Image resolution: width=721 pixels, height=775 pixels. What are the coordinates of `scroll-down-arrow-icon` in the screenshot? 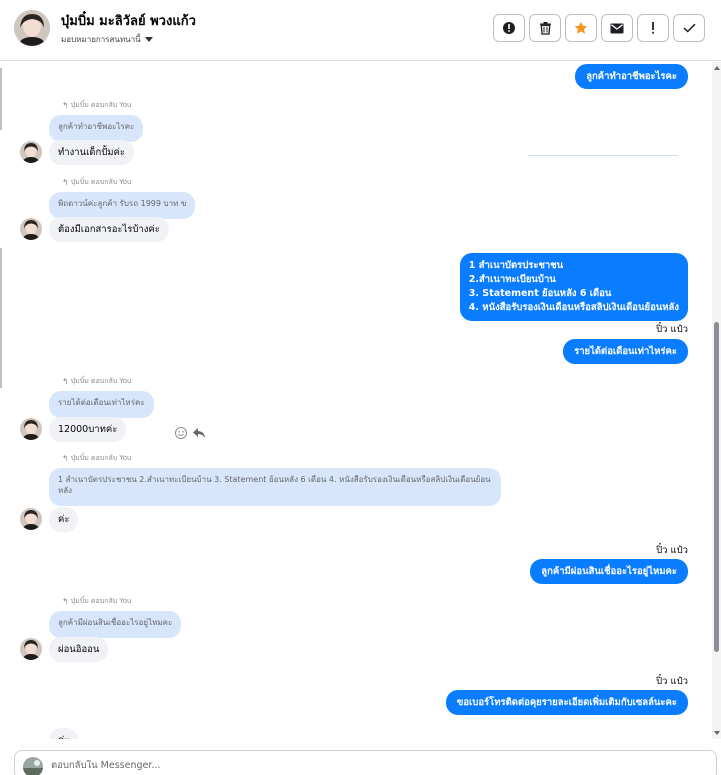 It's located at (717, 733).